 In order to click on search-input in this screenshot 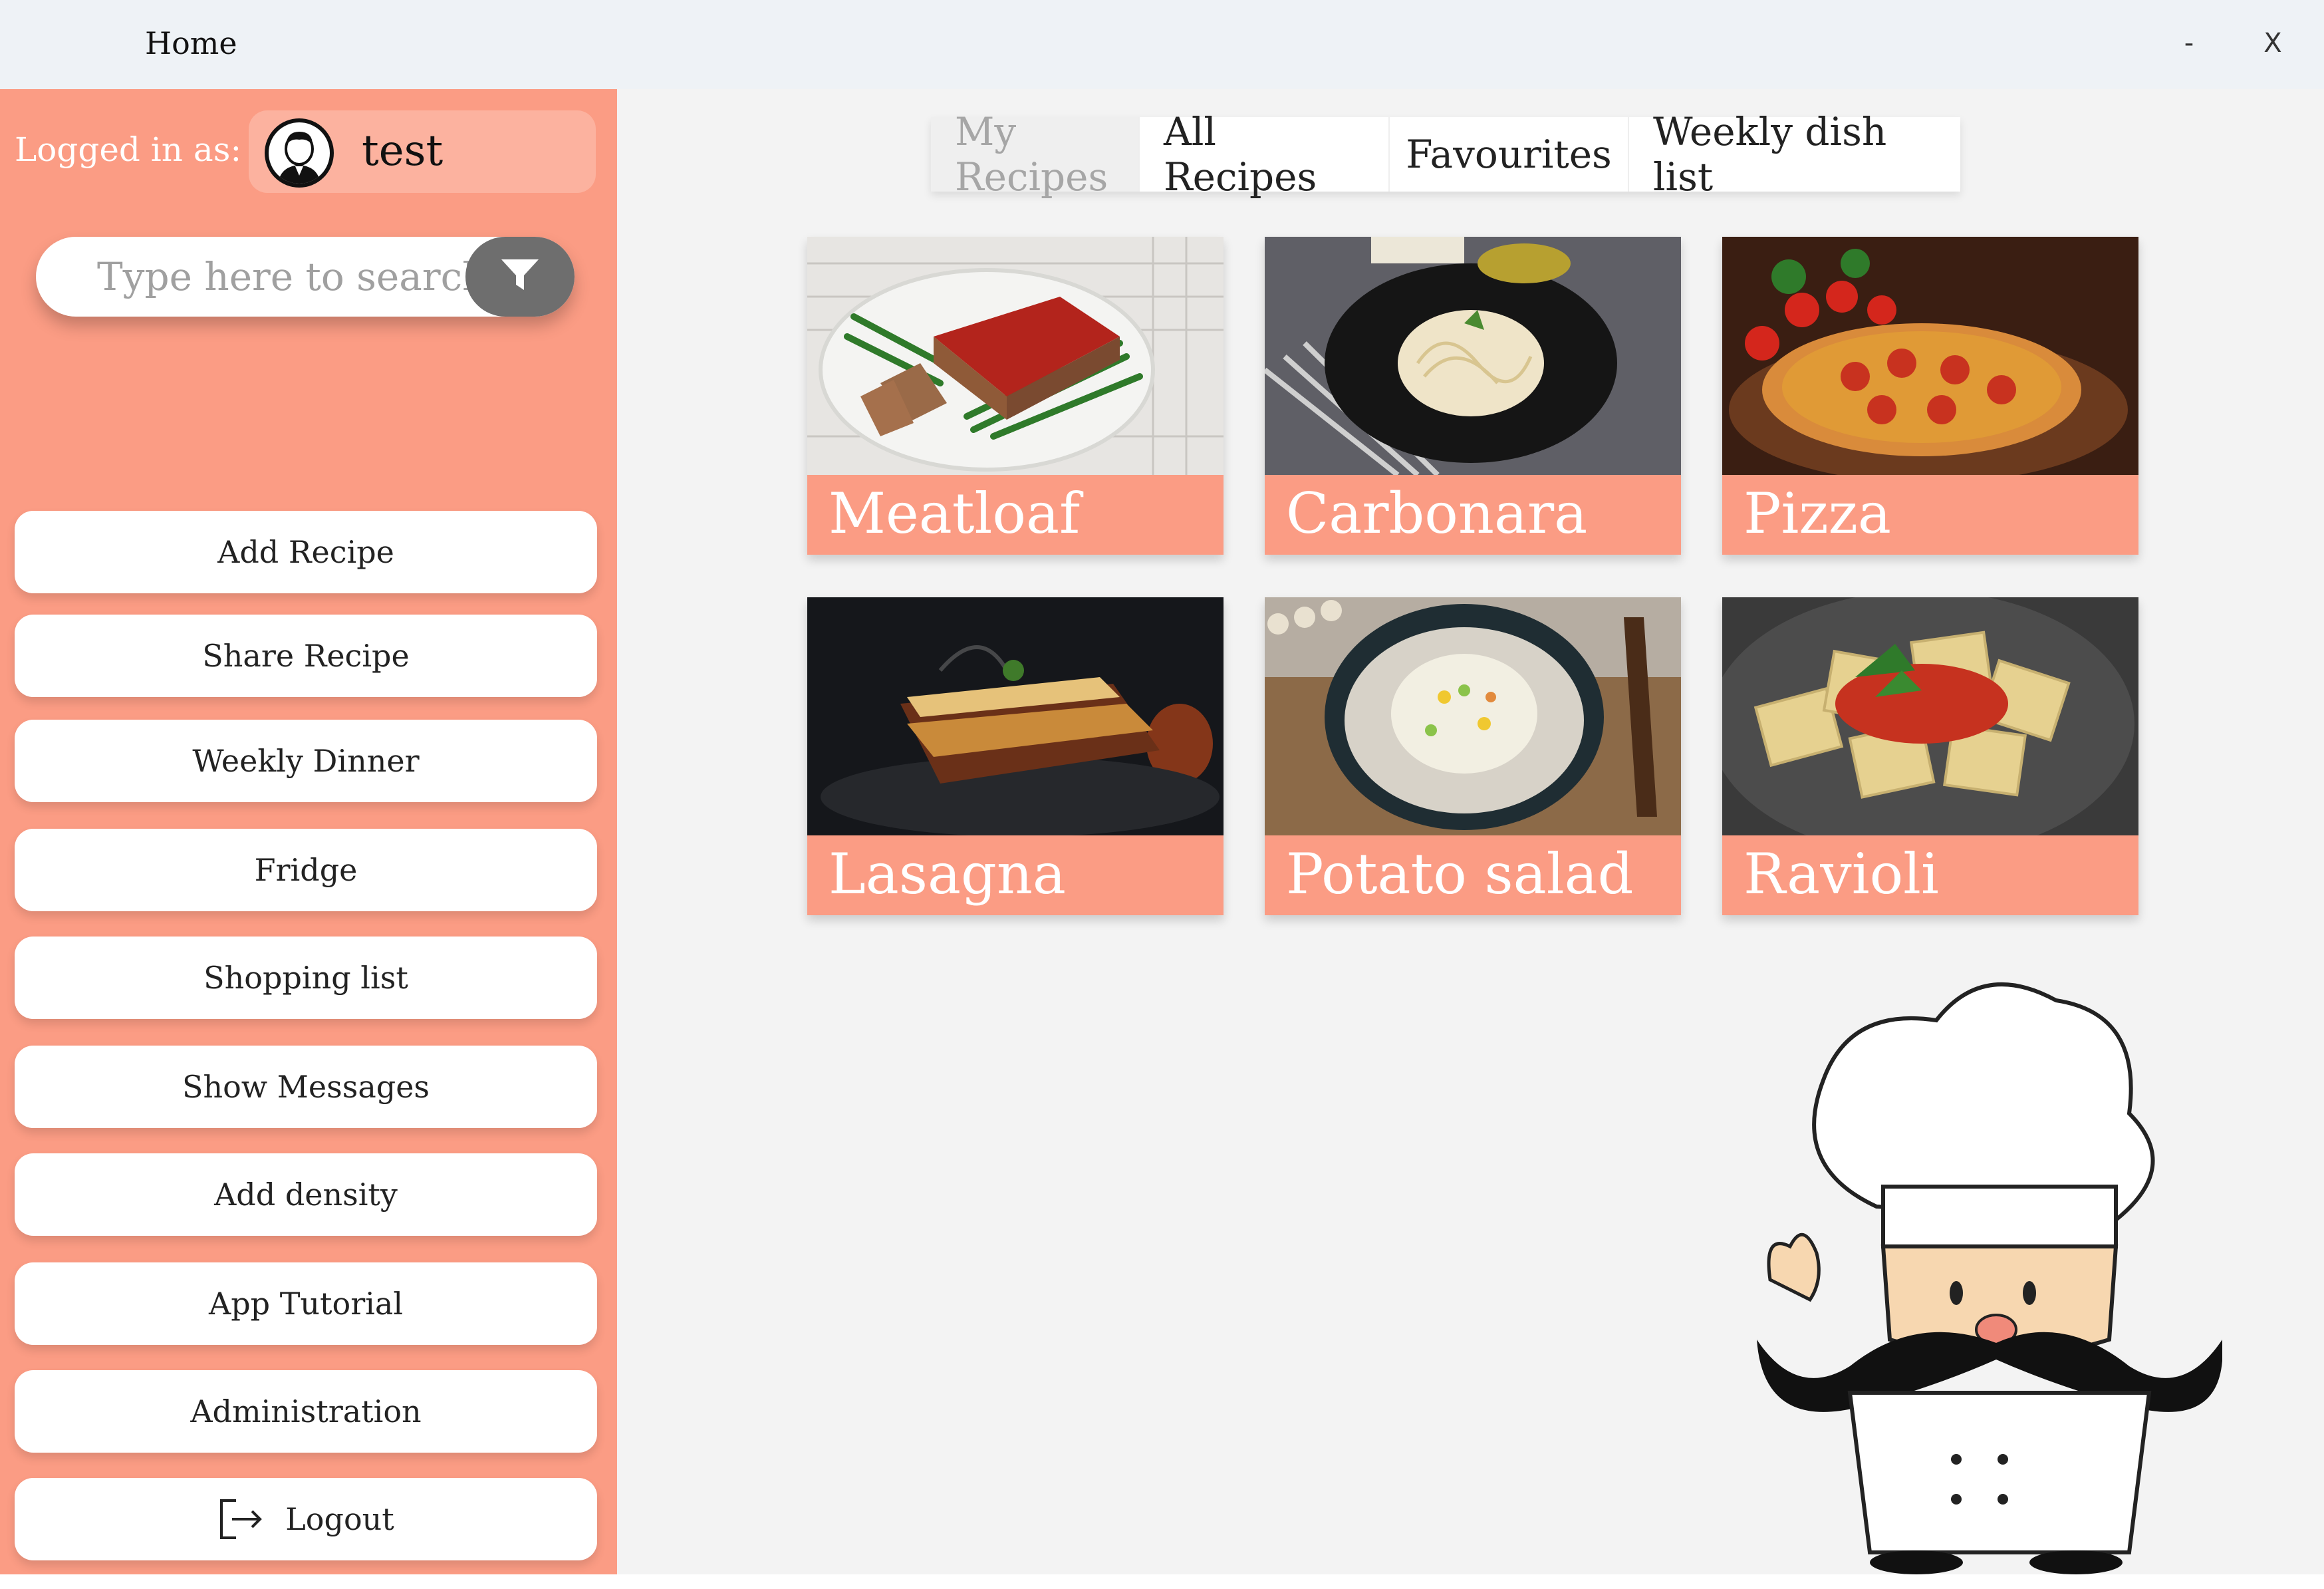, I will do `click(275, 277)`.